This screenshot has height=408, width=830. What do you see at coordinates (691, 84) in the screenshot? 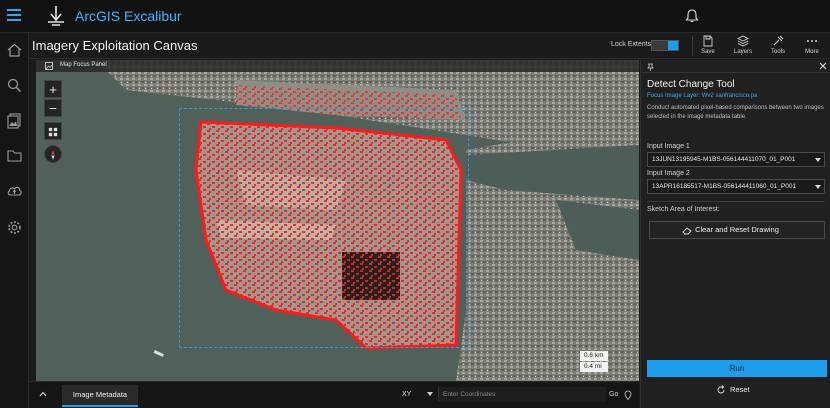
I see `panel-title: Detect Change Tool` at bounding box center [691, 84].